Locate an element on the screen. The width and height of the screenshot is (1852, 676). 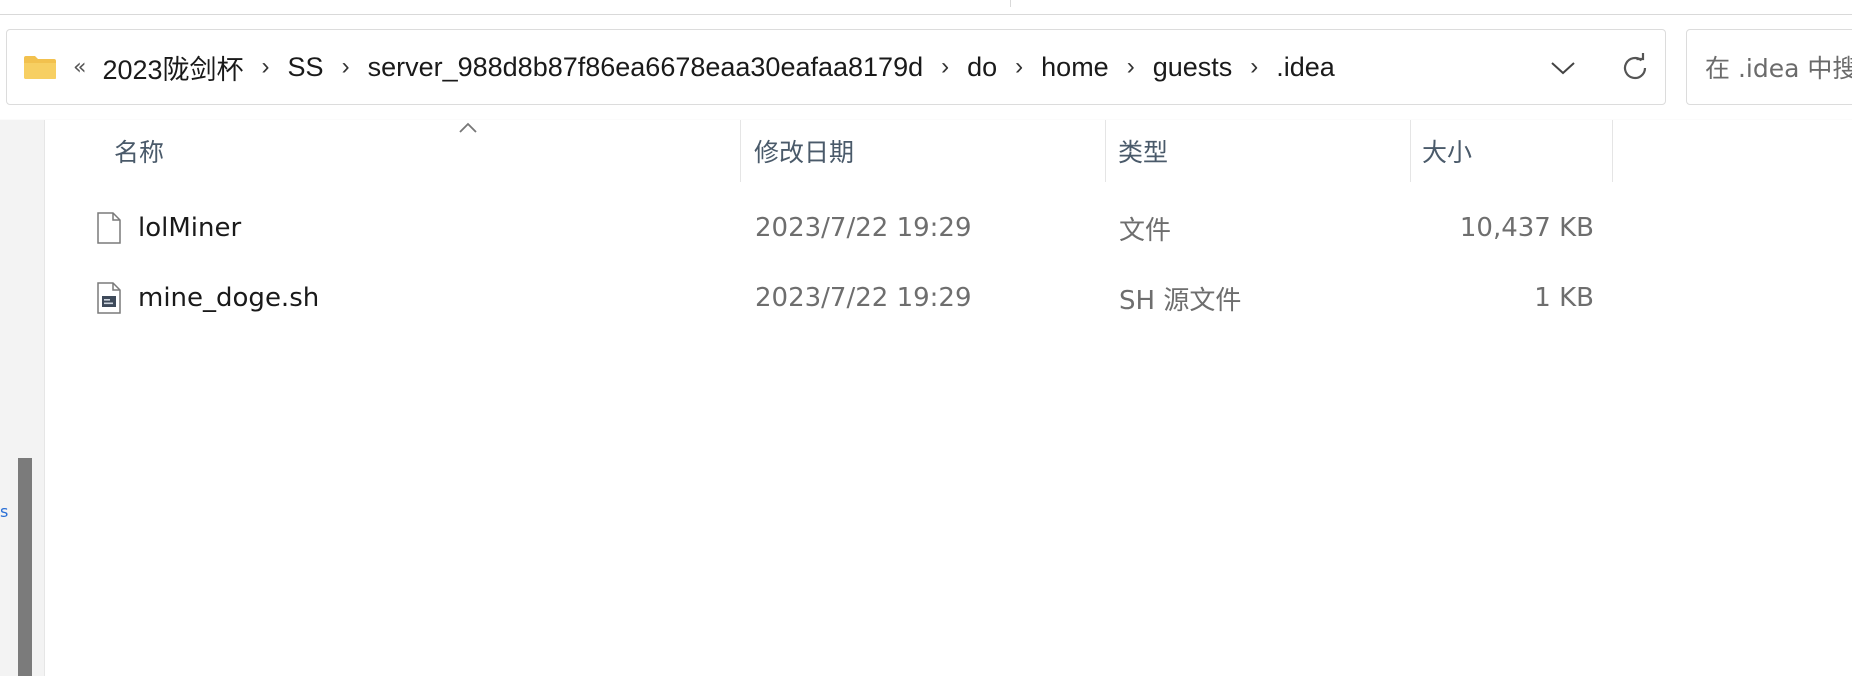
nav-pane-item-fragment: s is located at coordinates (4, 511).